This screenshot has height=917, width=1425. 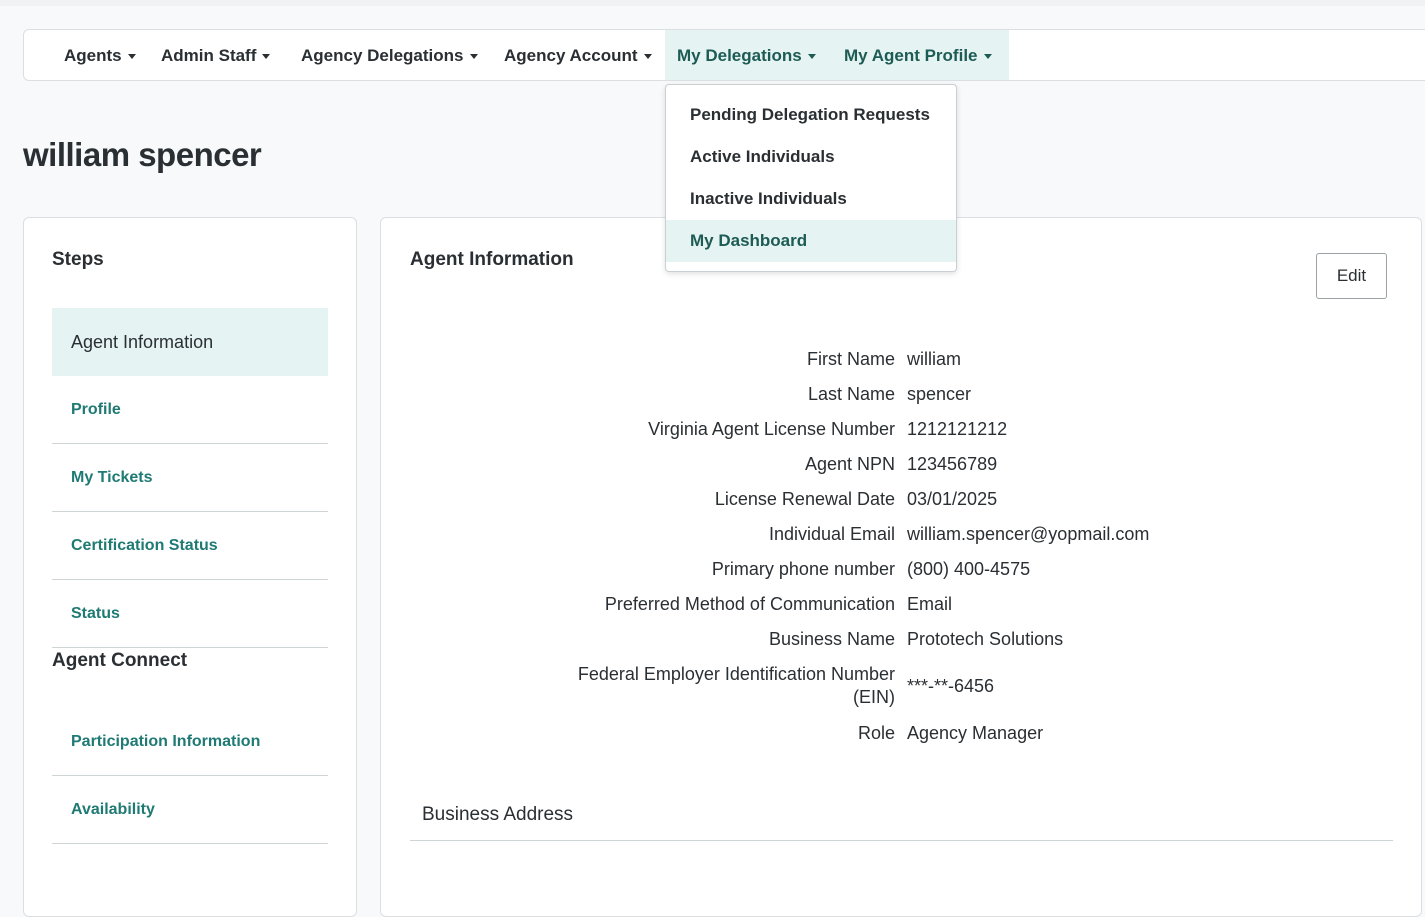 I want to click on agent-connect-heading: Agent Connect, so click(x=120, y=660).